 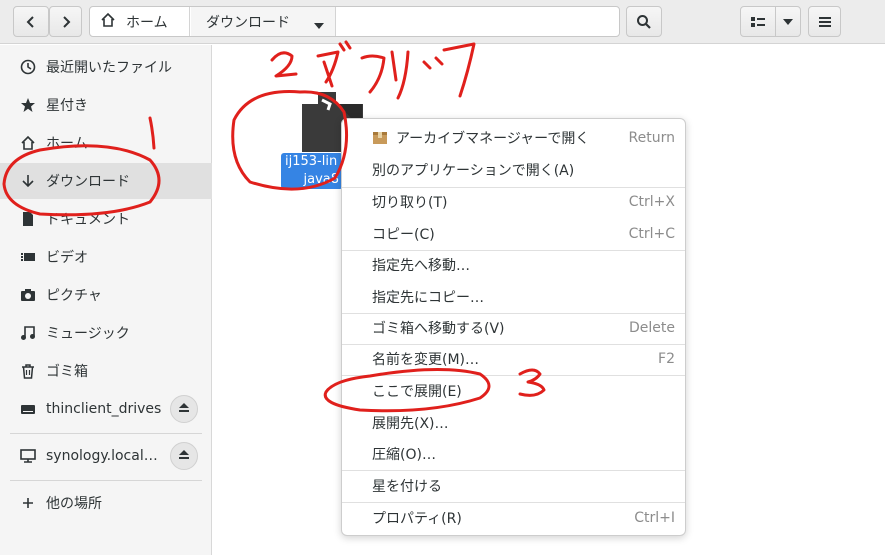 I want to click on sidebar-item-label: thinclient_drives, so click(x=104, y=409).